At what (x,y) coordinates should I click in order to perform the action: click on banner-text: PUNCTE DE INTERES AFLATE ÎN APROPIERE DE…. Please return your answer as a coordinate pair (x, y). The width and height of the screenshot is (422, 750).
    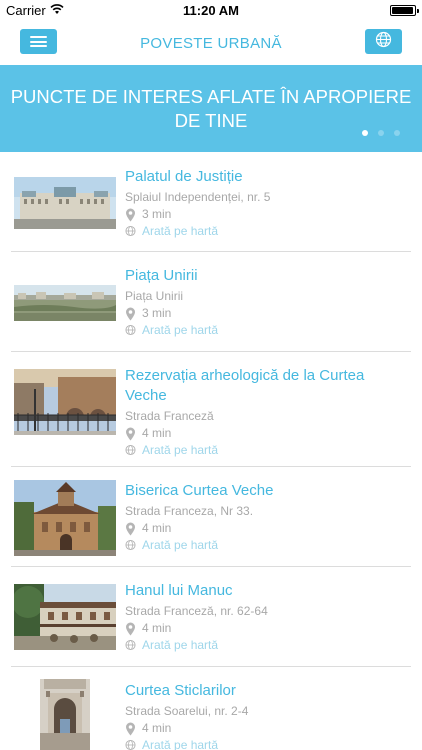
    Looking at the image, I should click on (211, 108).